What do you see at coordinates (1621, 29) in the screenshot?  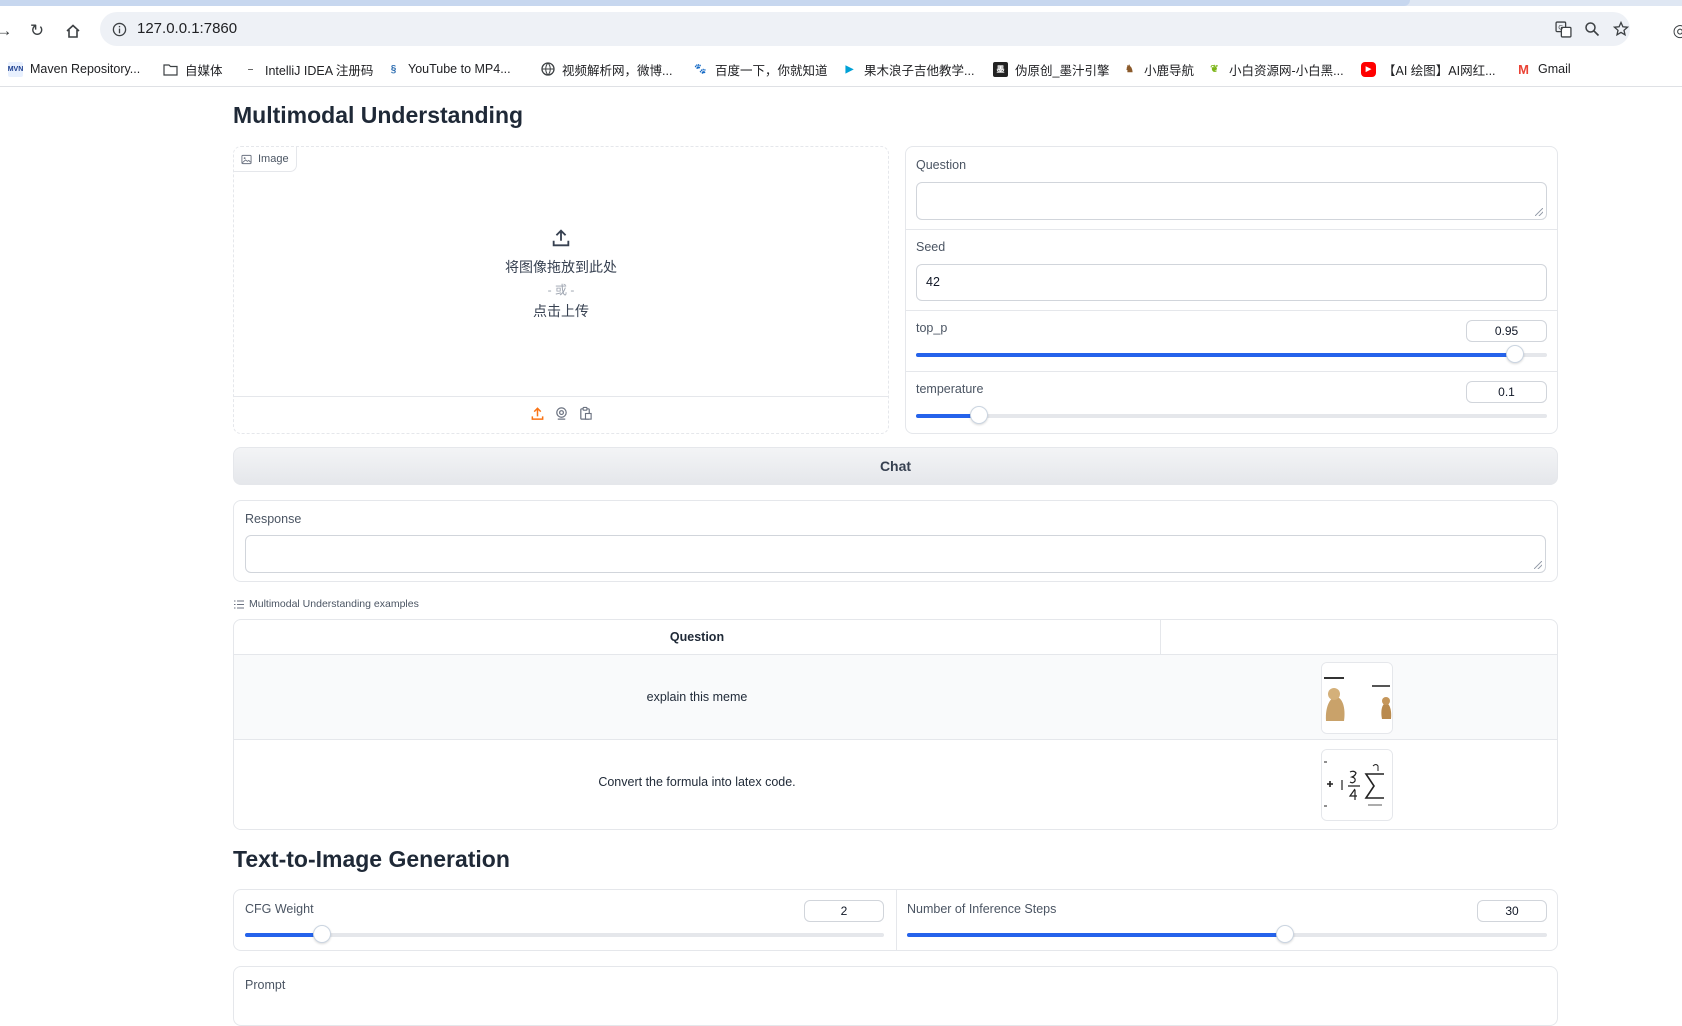 I see `bookmark-star-icon` at bounding box center [1621, 29].